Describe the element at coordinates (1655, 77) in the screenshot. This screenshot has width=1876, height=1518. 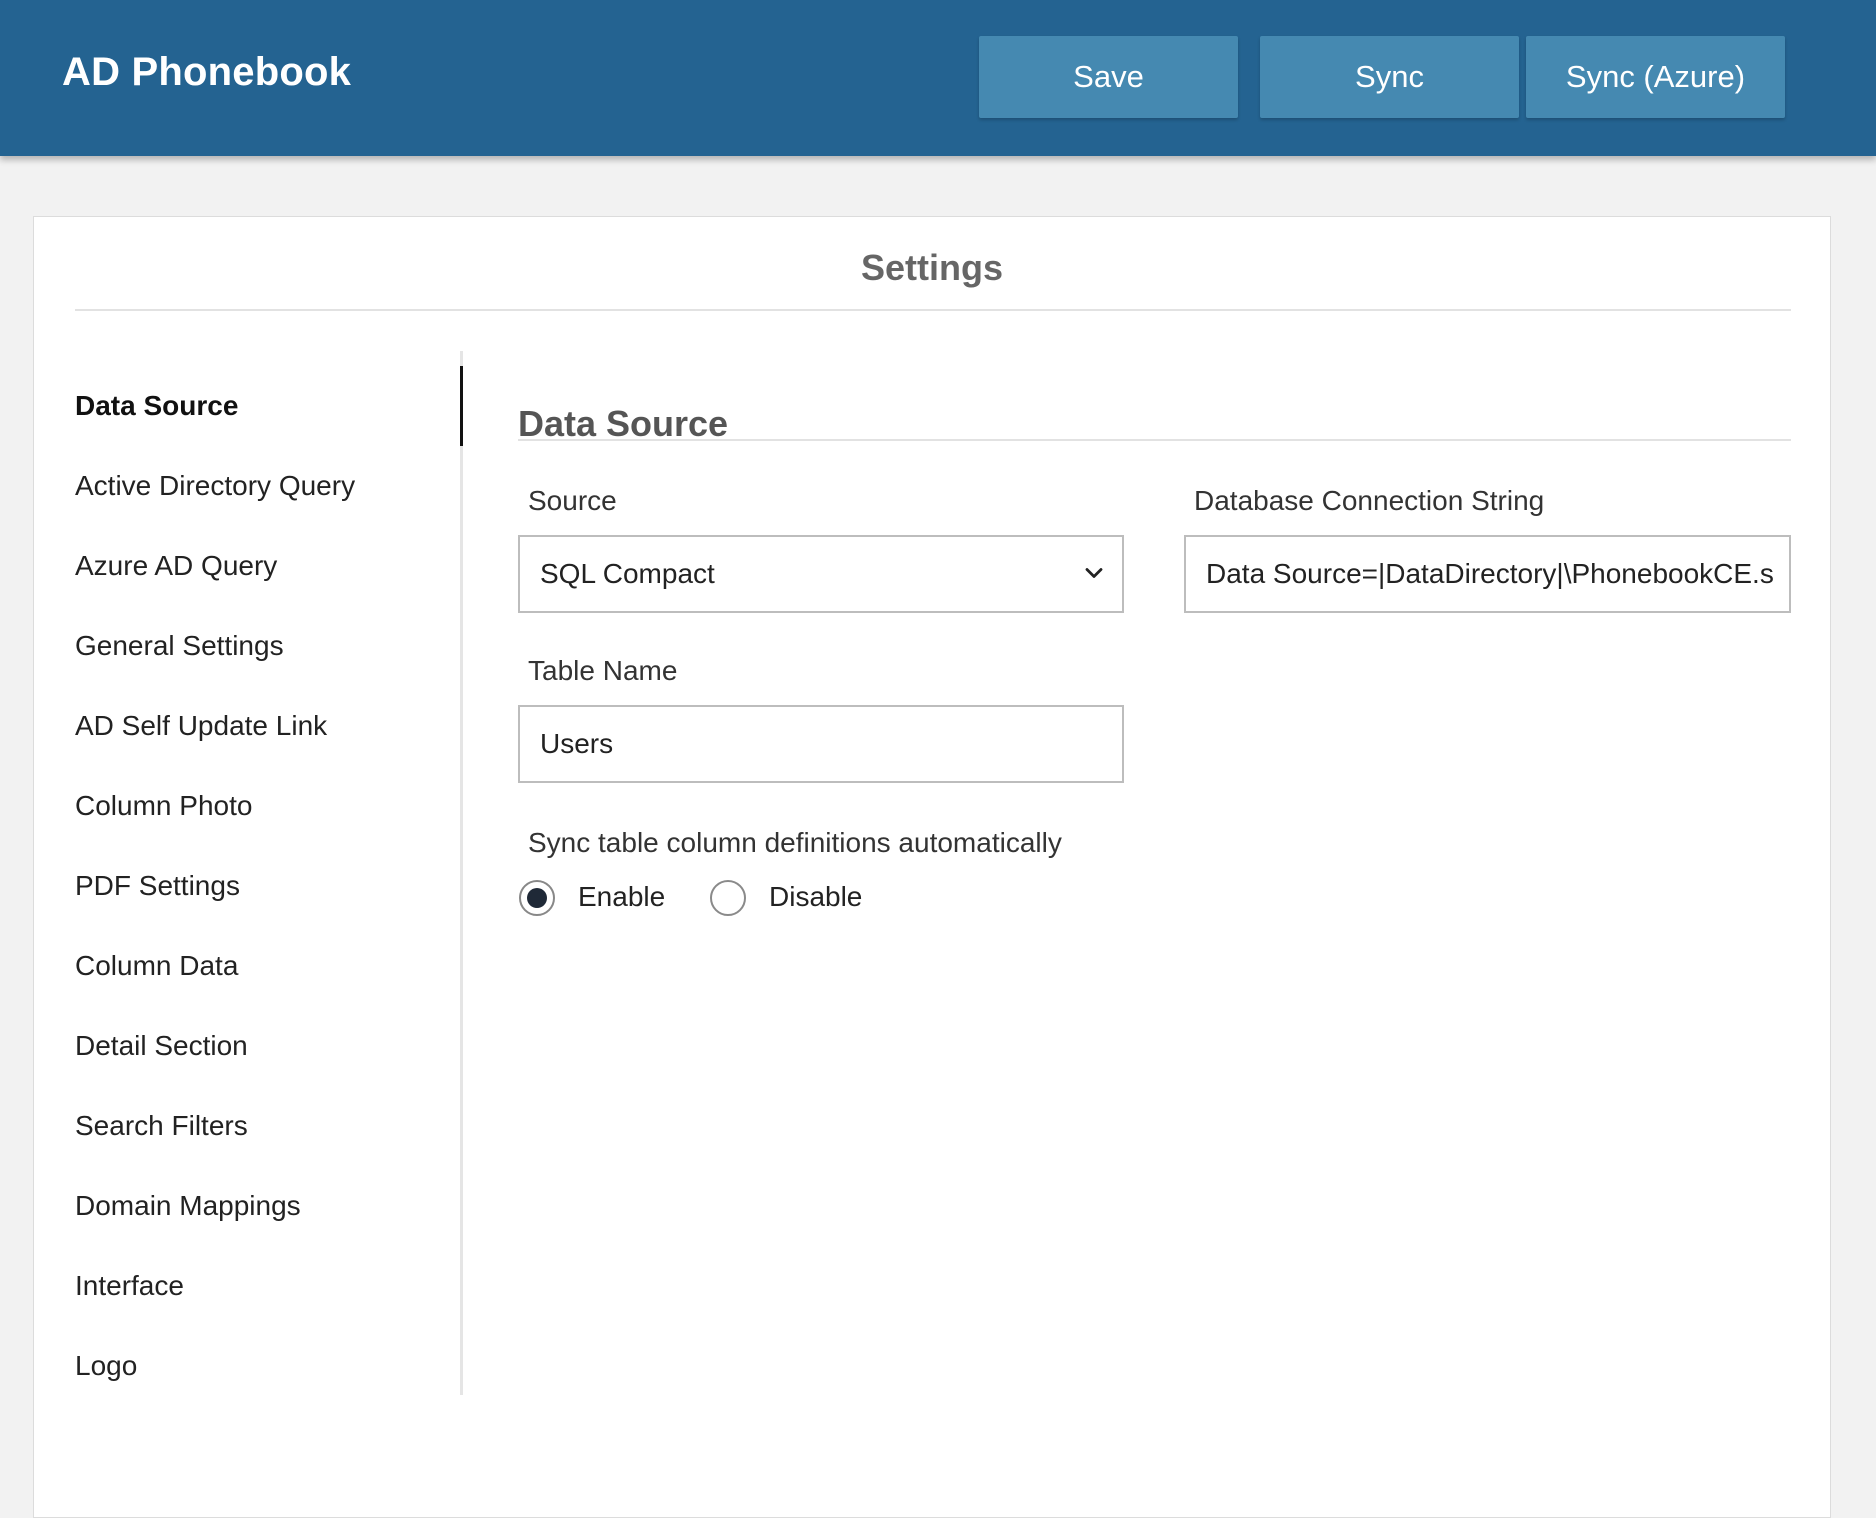
I see `sync-azure-button: Sync (Azure)` at that location.